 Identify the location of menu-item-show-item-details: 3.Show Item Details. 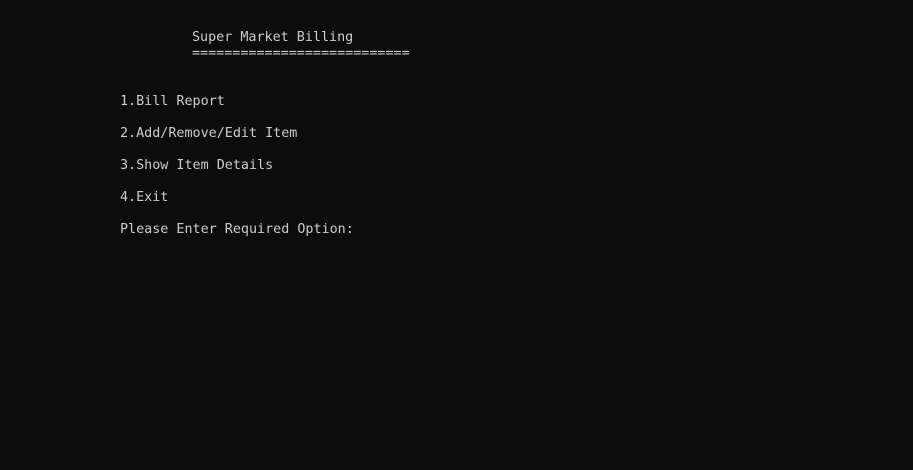
(197, 165).